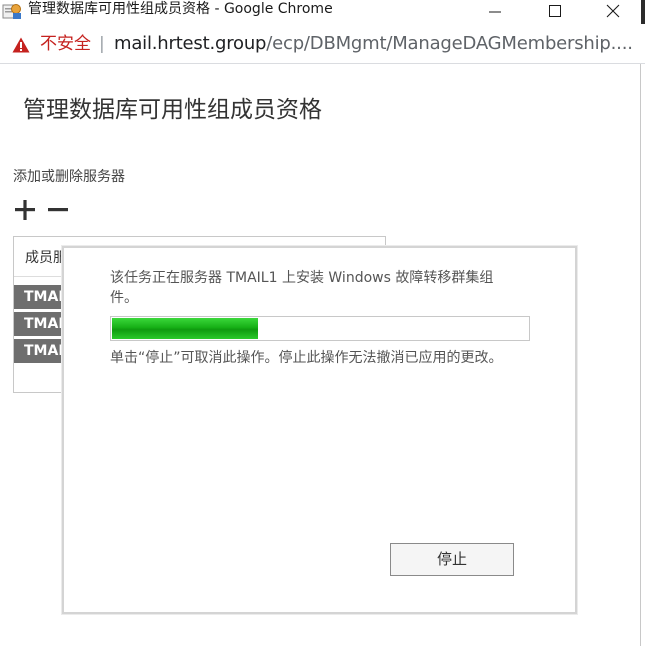  I want to click on close-button, so click(613, 11).